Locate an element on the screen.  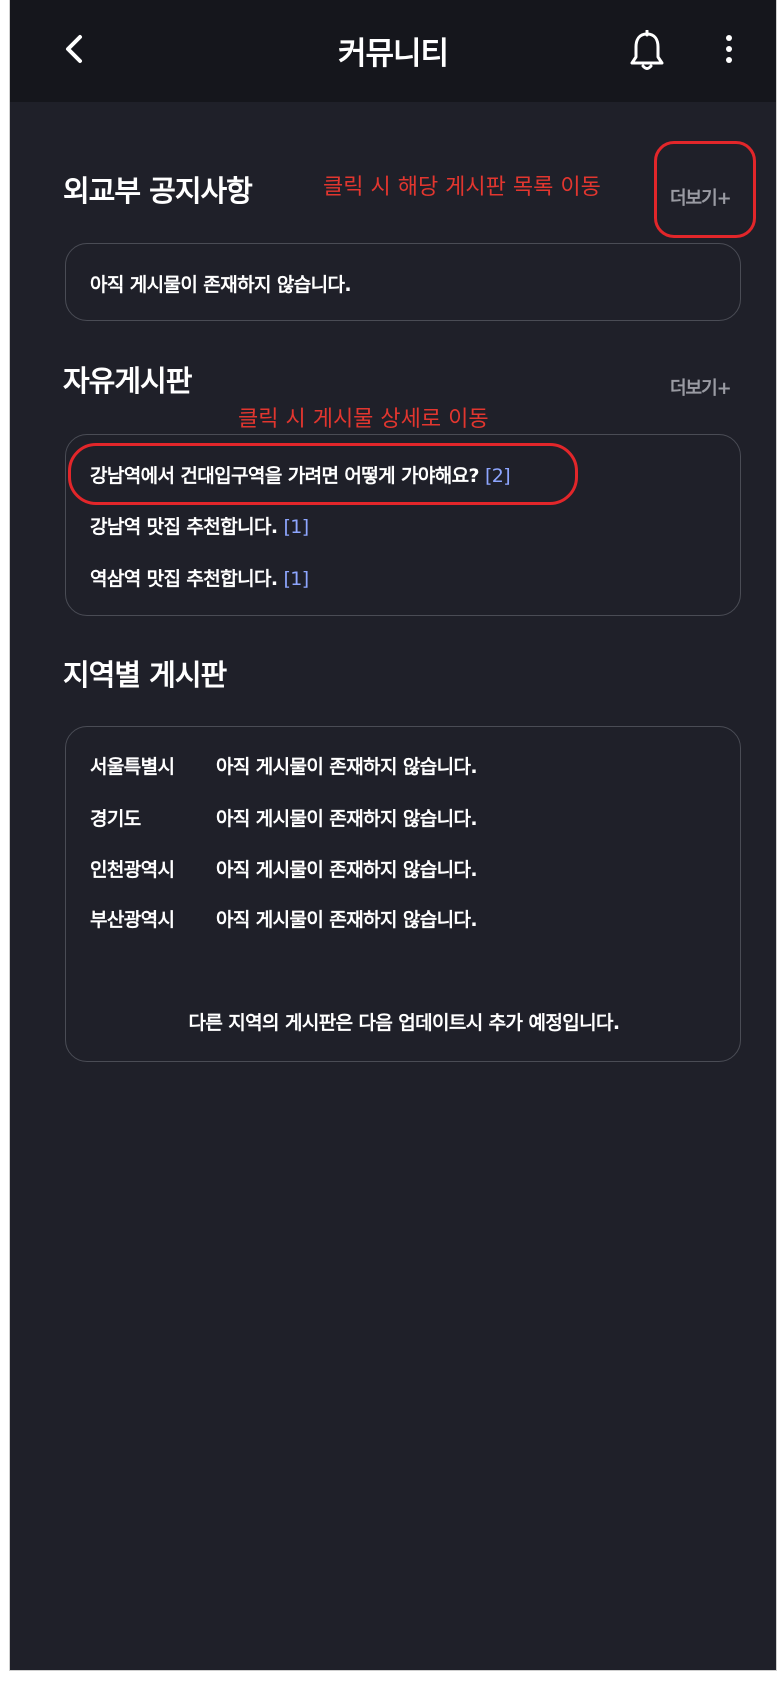
region-name: 서울특별시 is located at coordinates (132, 767).